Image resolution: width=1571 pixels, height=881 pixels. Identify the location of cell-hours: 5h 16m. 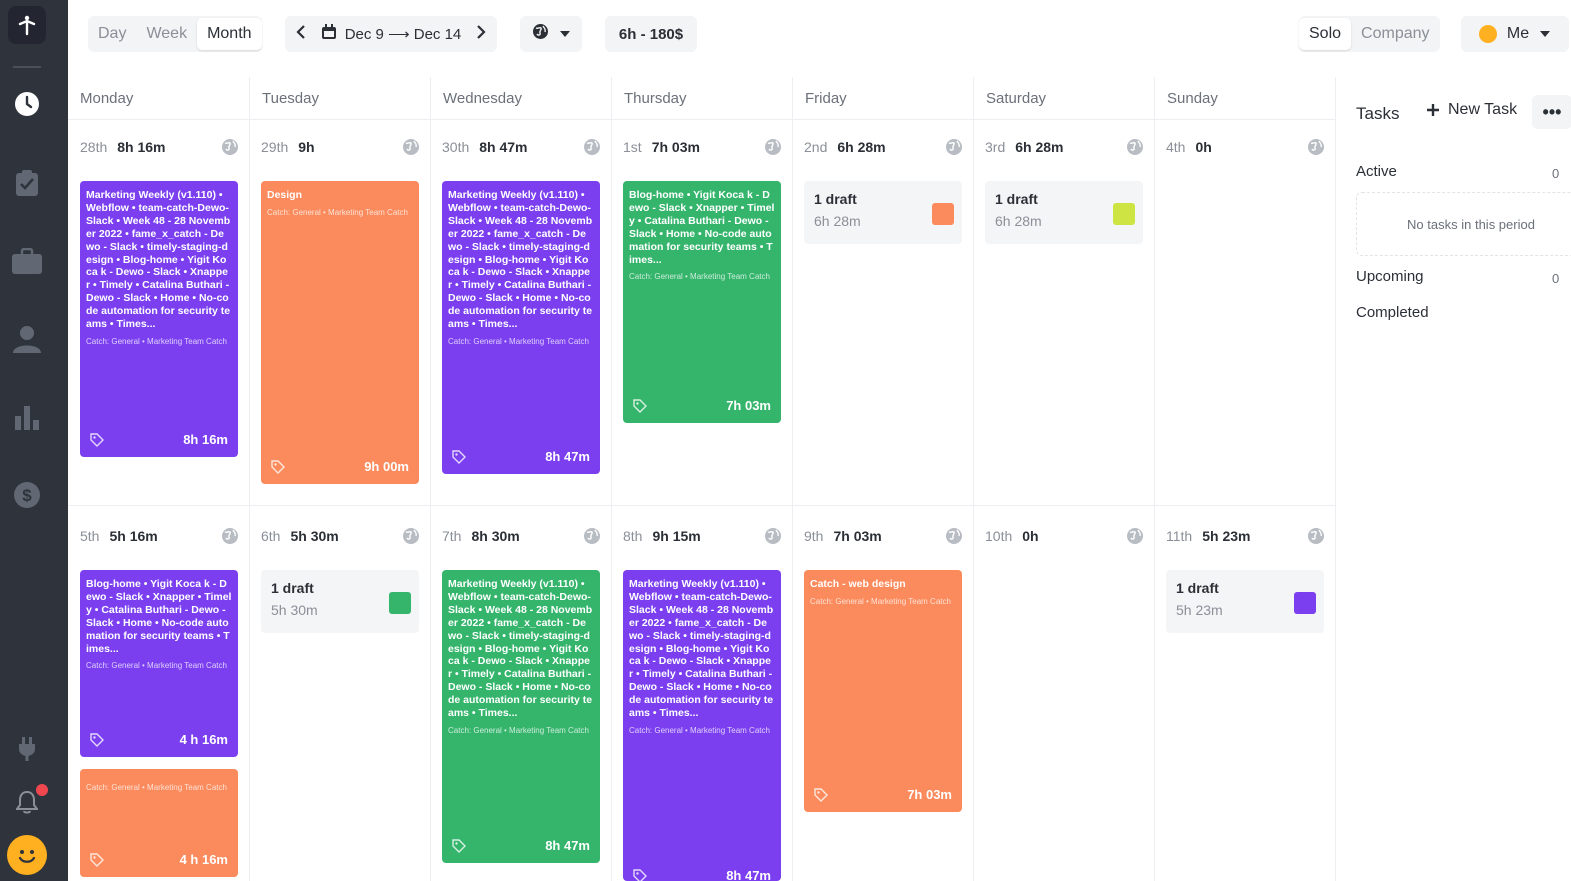
(133, 536).